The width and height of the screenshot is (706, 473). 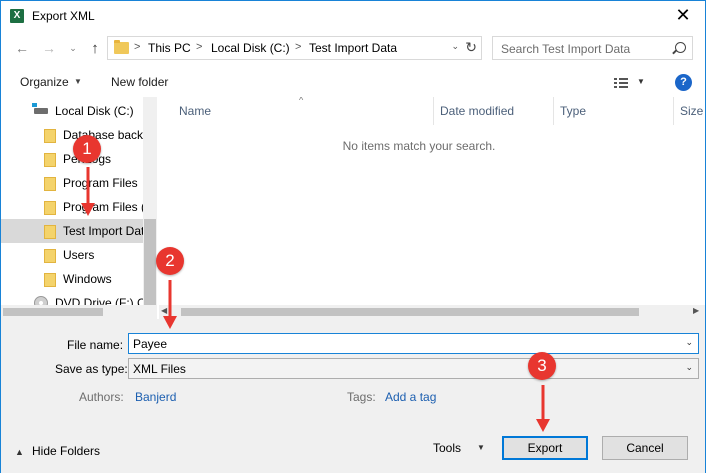 I want to click on excel-app-icon: X, so click(x=17, y=16).